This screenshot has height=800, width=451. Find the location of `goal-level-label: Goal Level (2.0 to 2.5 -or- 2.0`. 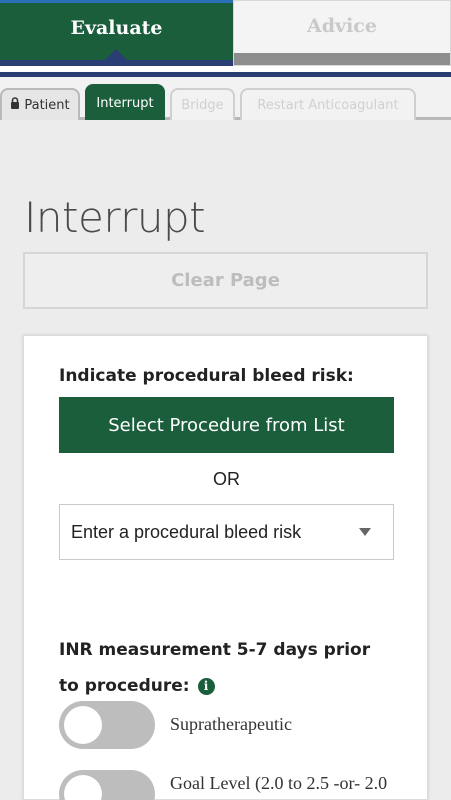

goal-level-label: Goal Level (2.0 to 2.5 -or- 2.0 is located at coordinates (279, 783).